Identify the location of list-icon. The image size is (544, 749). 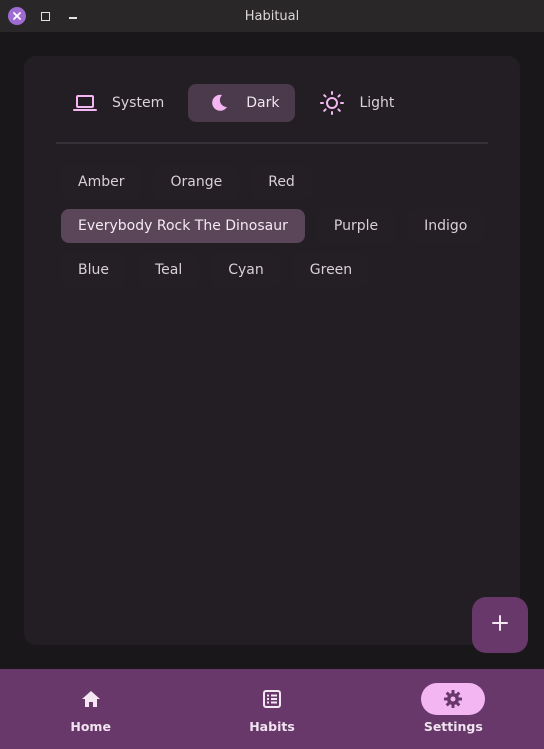
(272, 699).